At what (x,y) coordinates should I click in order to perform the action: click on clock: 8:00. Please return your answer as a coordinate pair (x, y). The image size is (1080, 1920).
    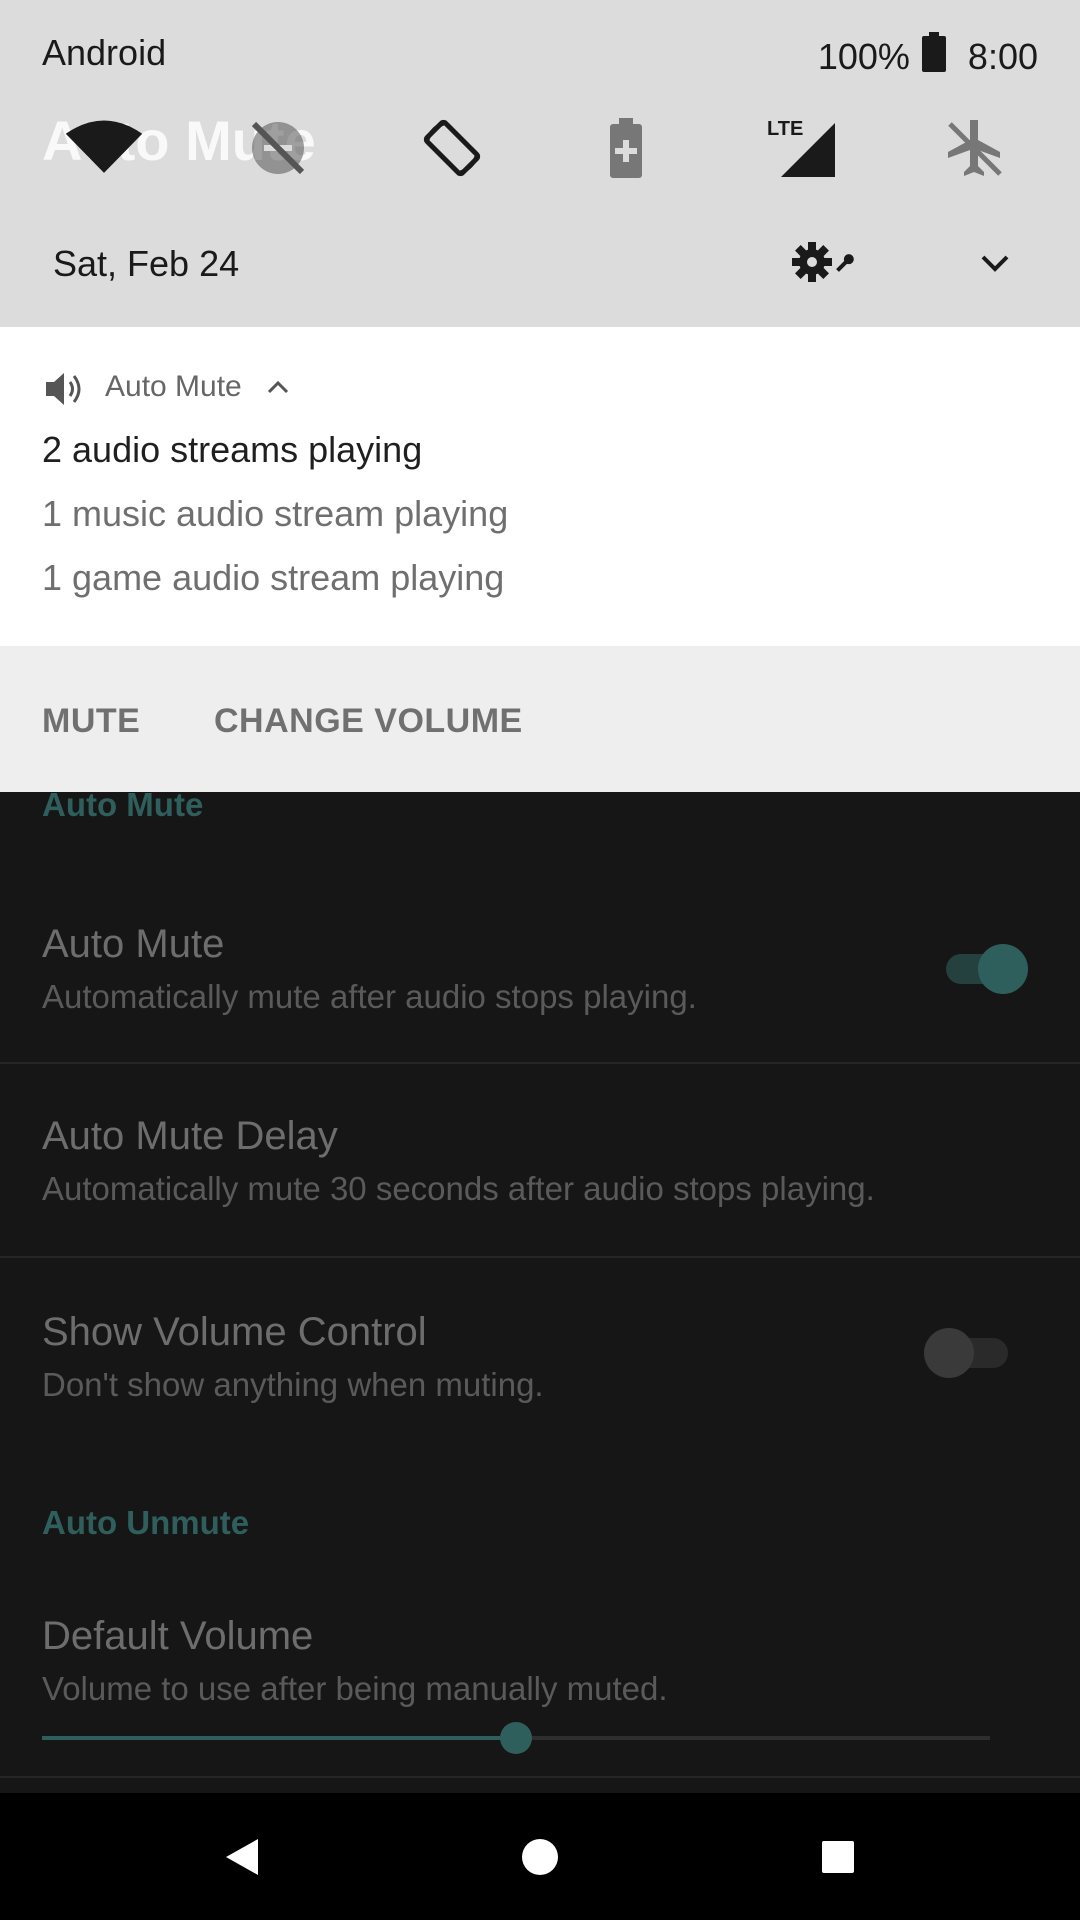
    Looking at the image, I should click on (1002, 56).